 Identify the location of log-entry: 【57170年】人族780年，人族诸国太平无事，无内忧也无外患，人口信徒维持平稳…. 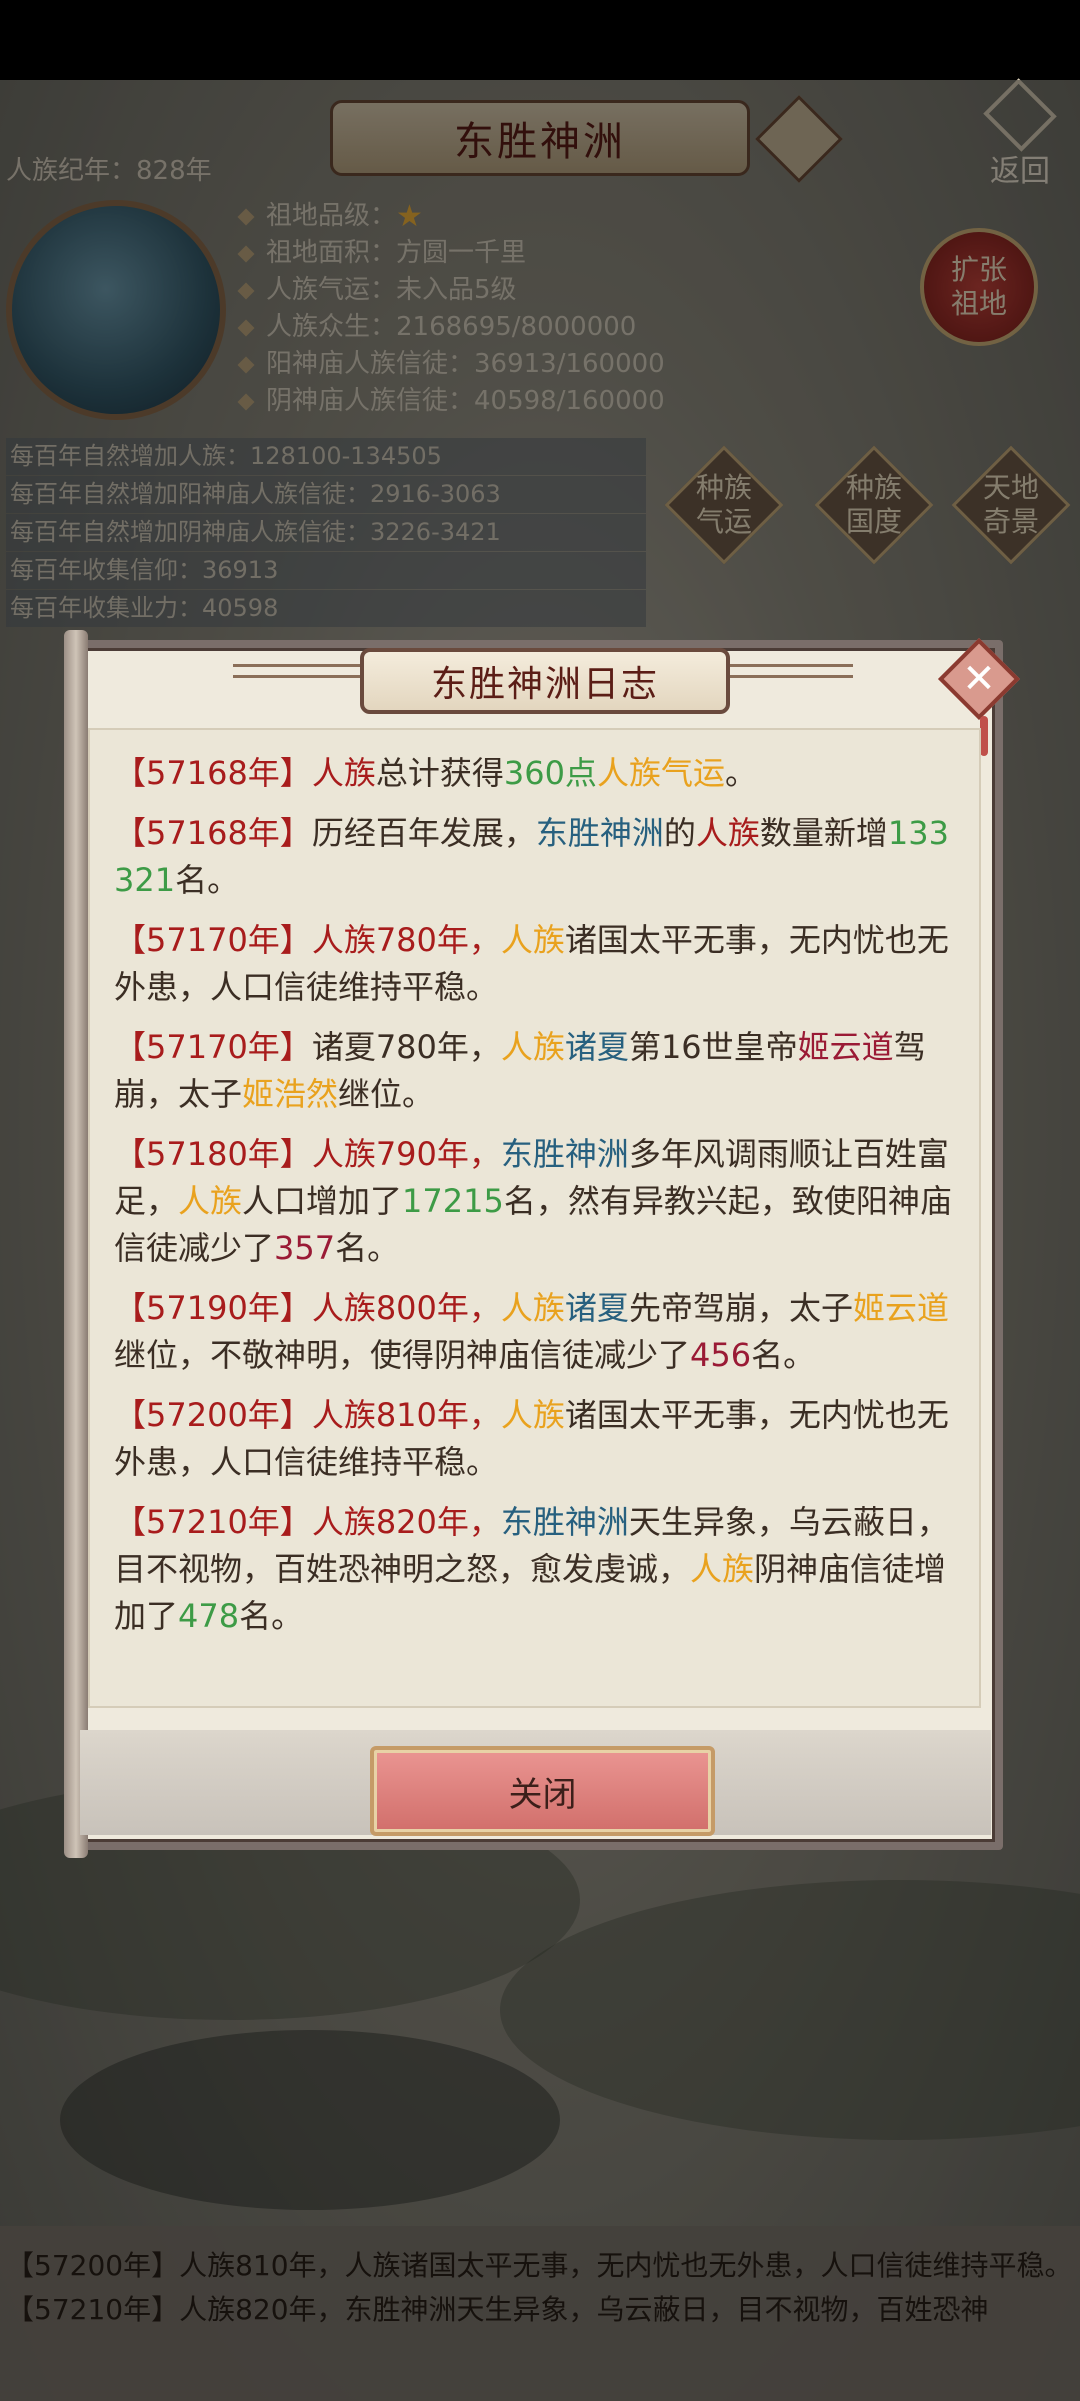
(535, 964).